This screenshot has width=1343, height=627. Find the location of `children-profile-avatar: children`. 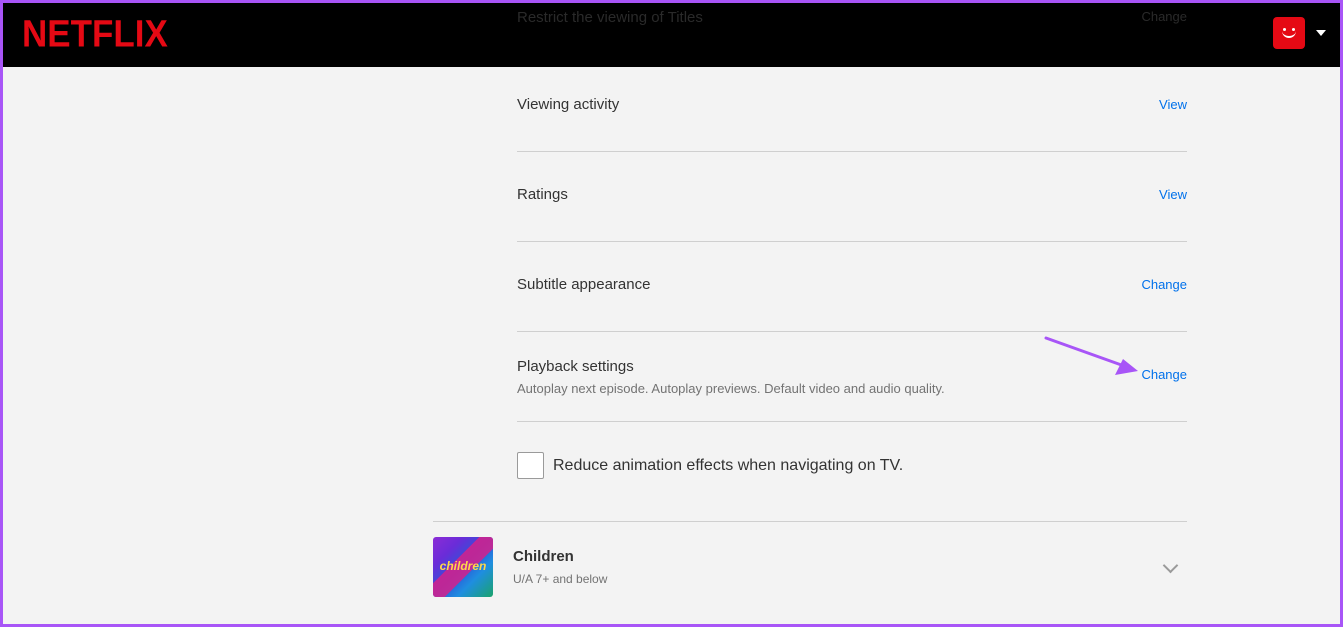

children-profile-avatar: children is located at coordinates (463, 567).